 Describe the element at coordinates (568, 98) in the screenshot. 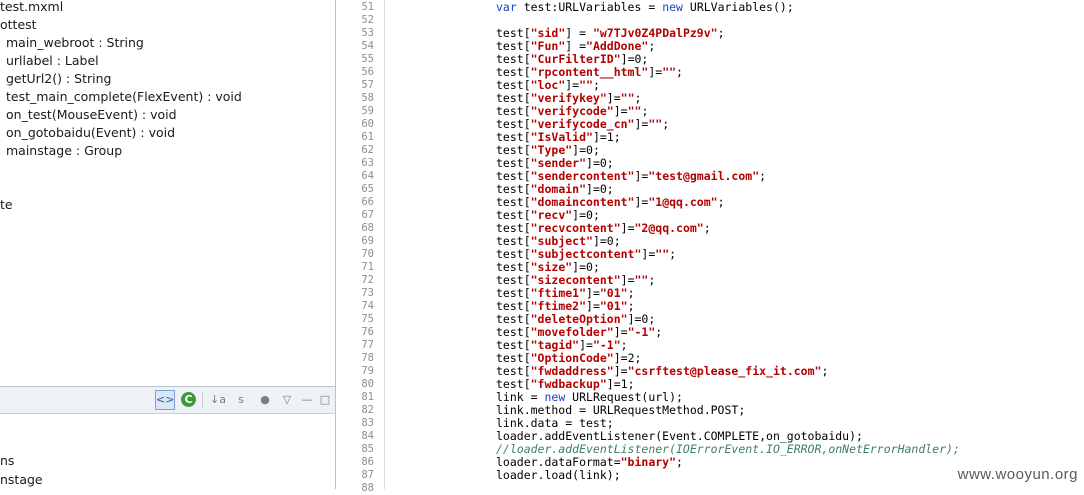

I see `string-token: "verifykey"` at that location.